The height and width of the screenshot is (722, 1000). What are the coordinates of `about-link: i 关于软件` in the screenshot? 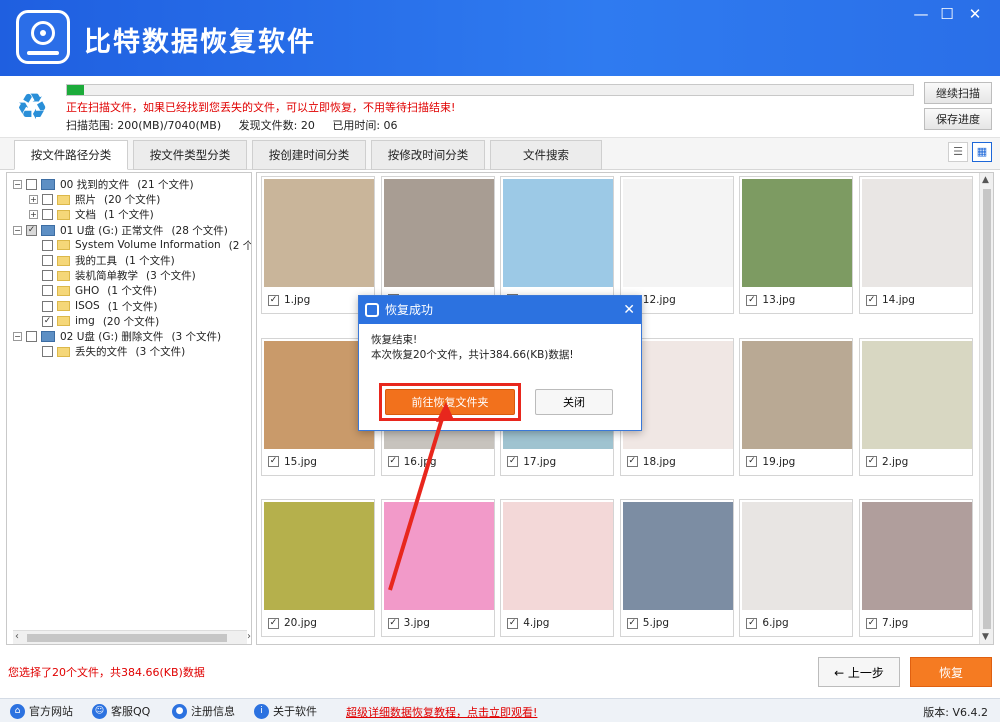 It's located at (285, 711).